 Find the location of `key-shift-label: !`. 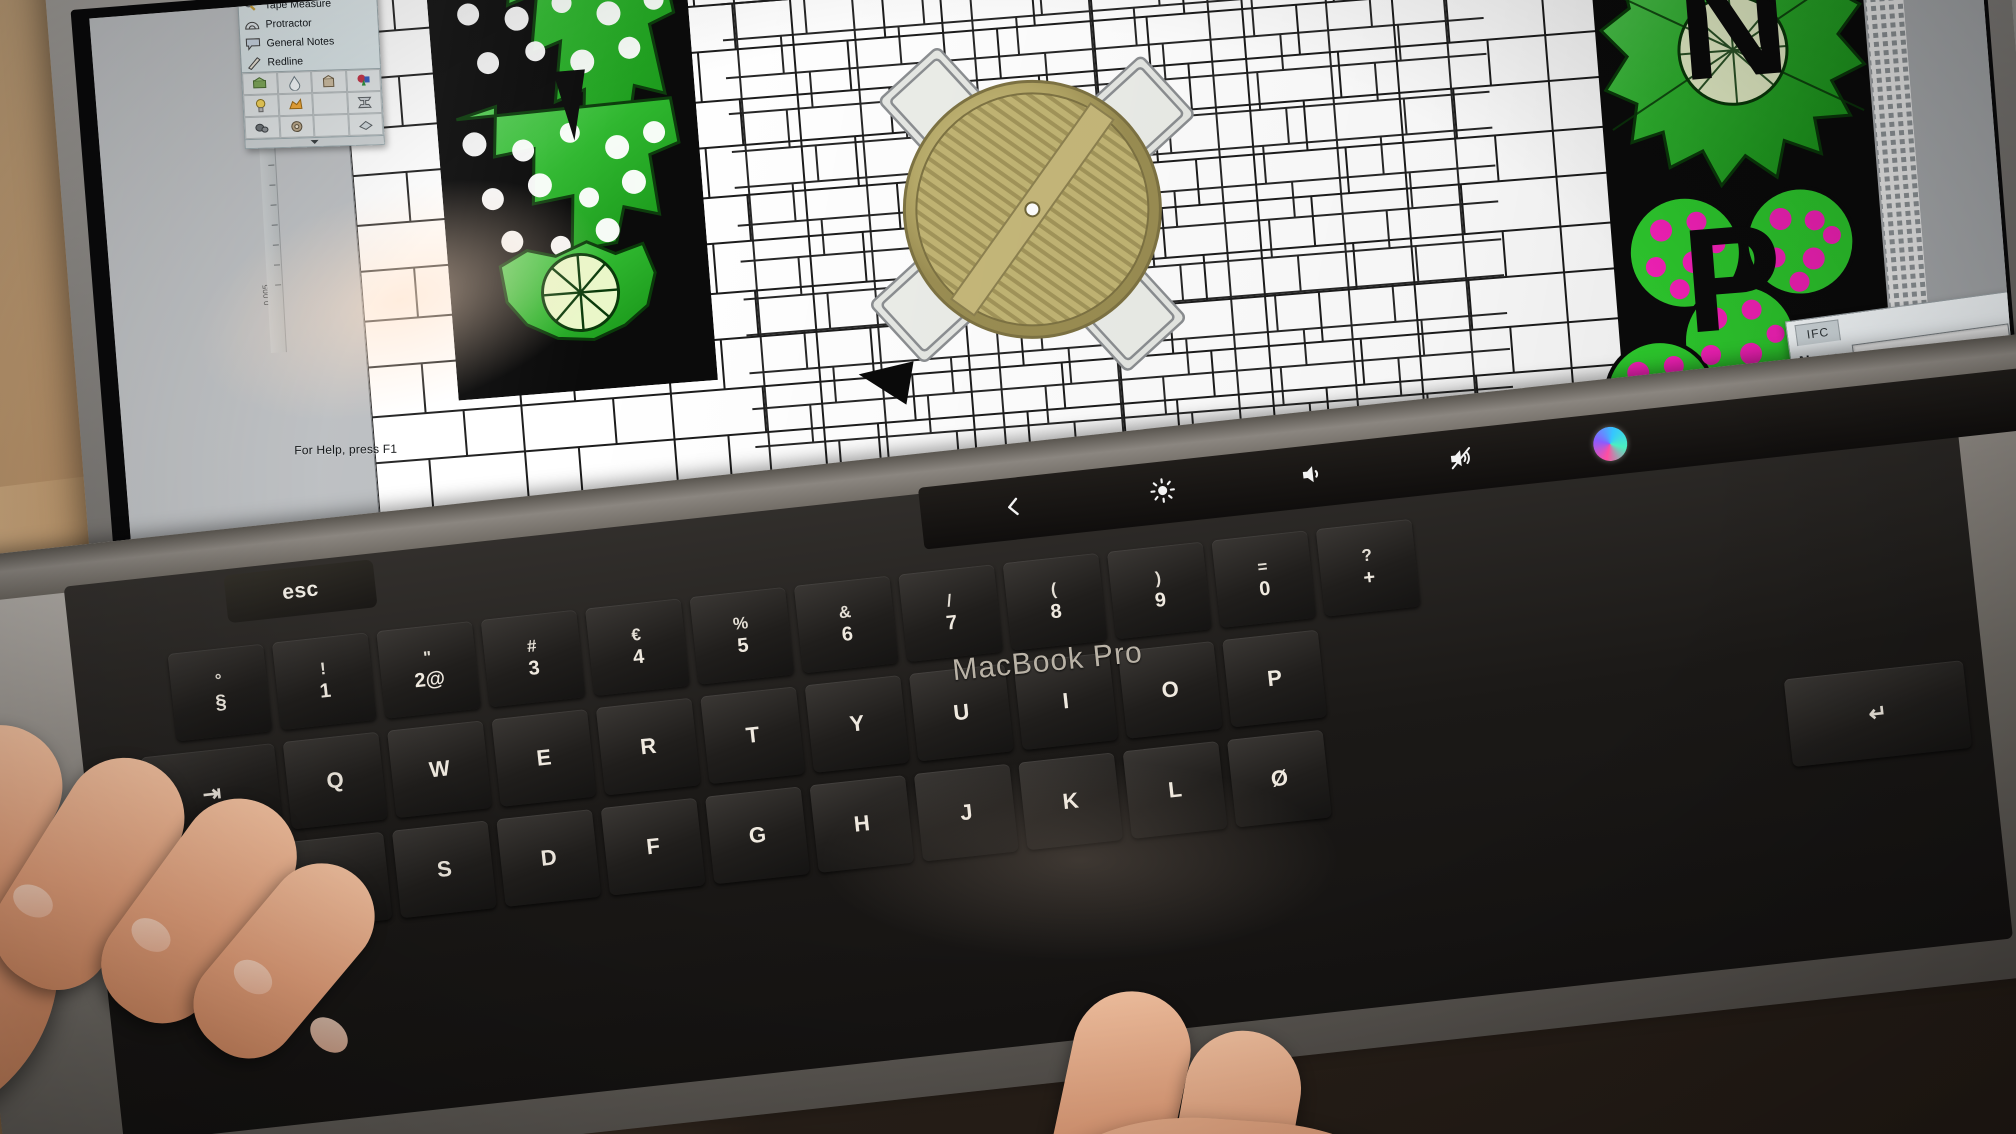

key-shift-label: ! is located at coordinates (323, 669).